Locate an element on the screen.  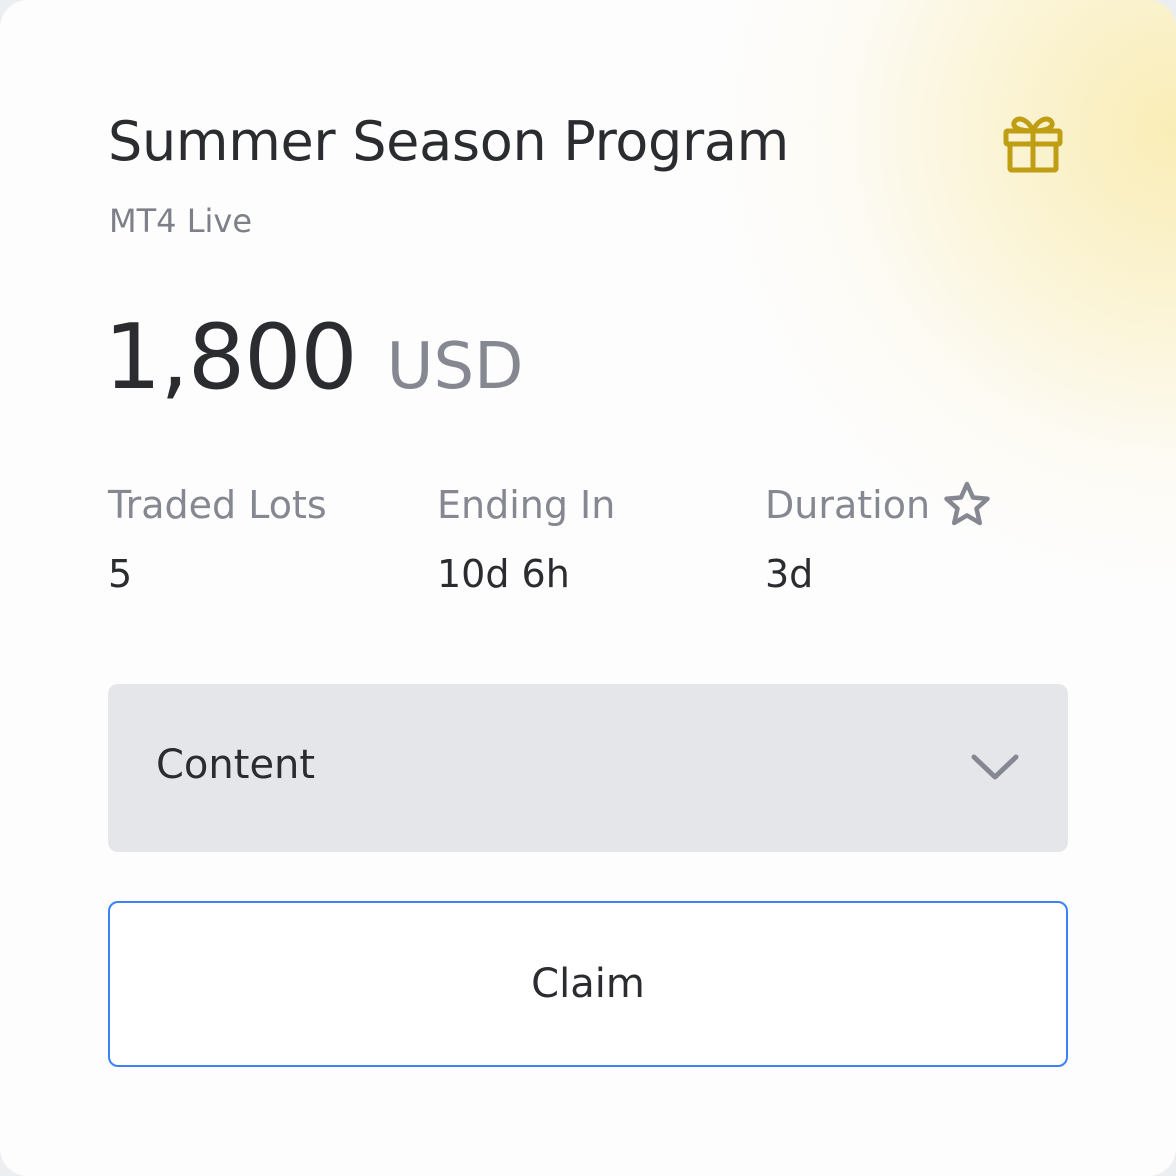
content-dropdown-label: Content is located at coordinates (236, 765).